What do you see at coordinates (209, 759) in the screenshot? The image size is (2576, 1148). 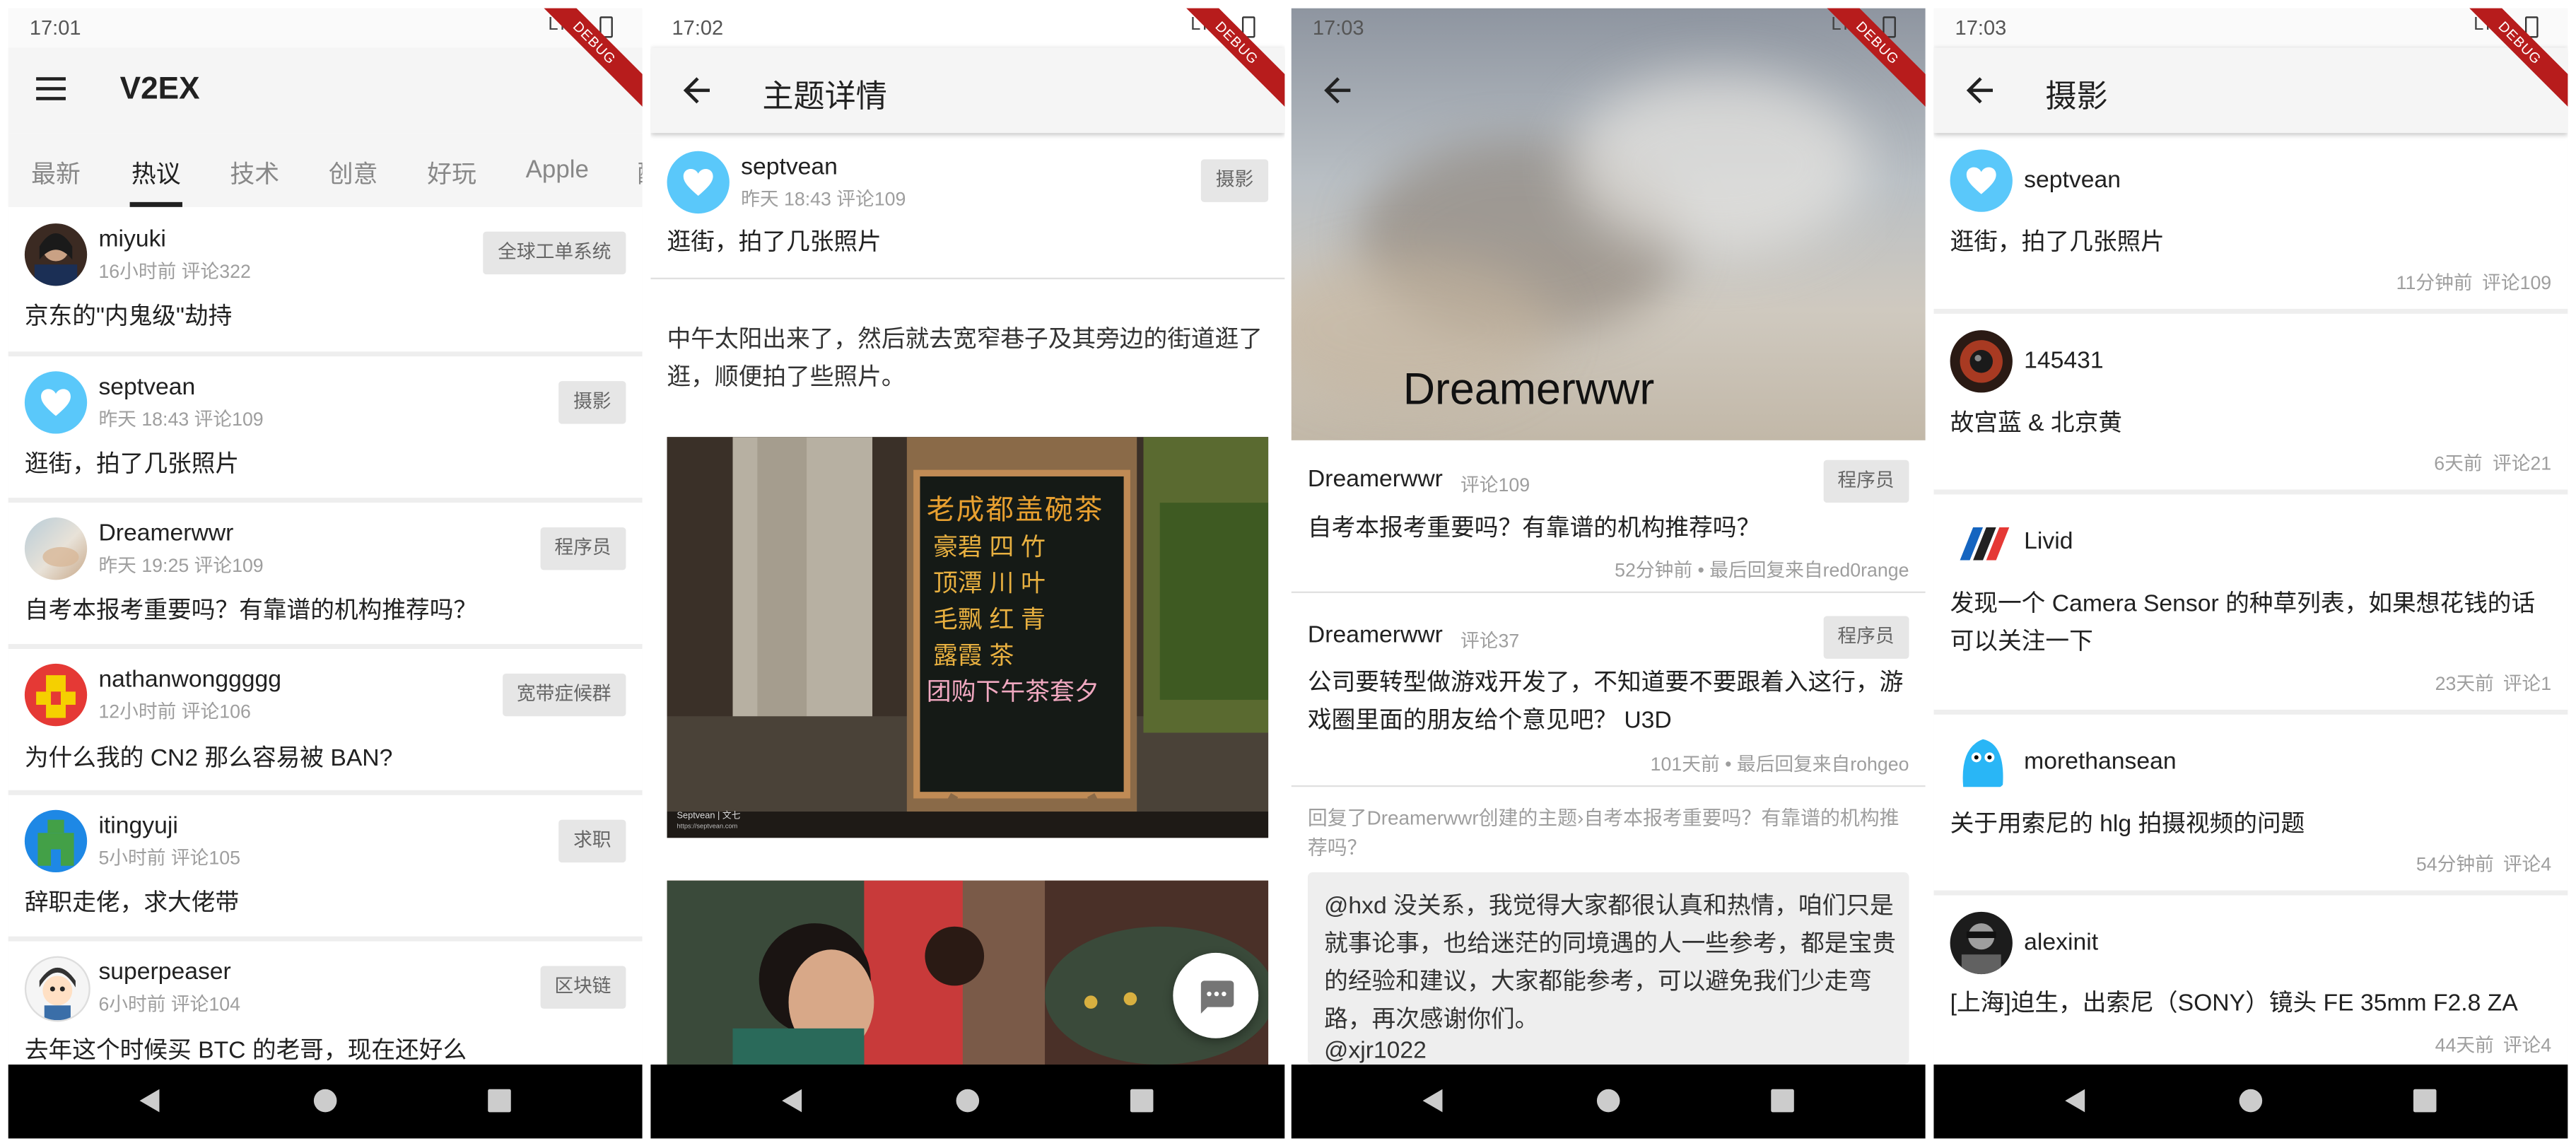 I see `topic-title: 为什么我的 CN2 那么容易被 BAN?` at bounding box center [209, 759].